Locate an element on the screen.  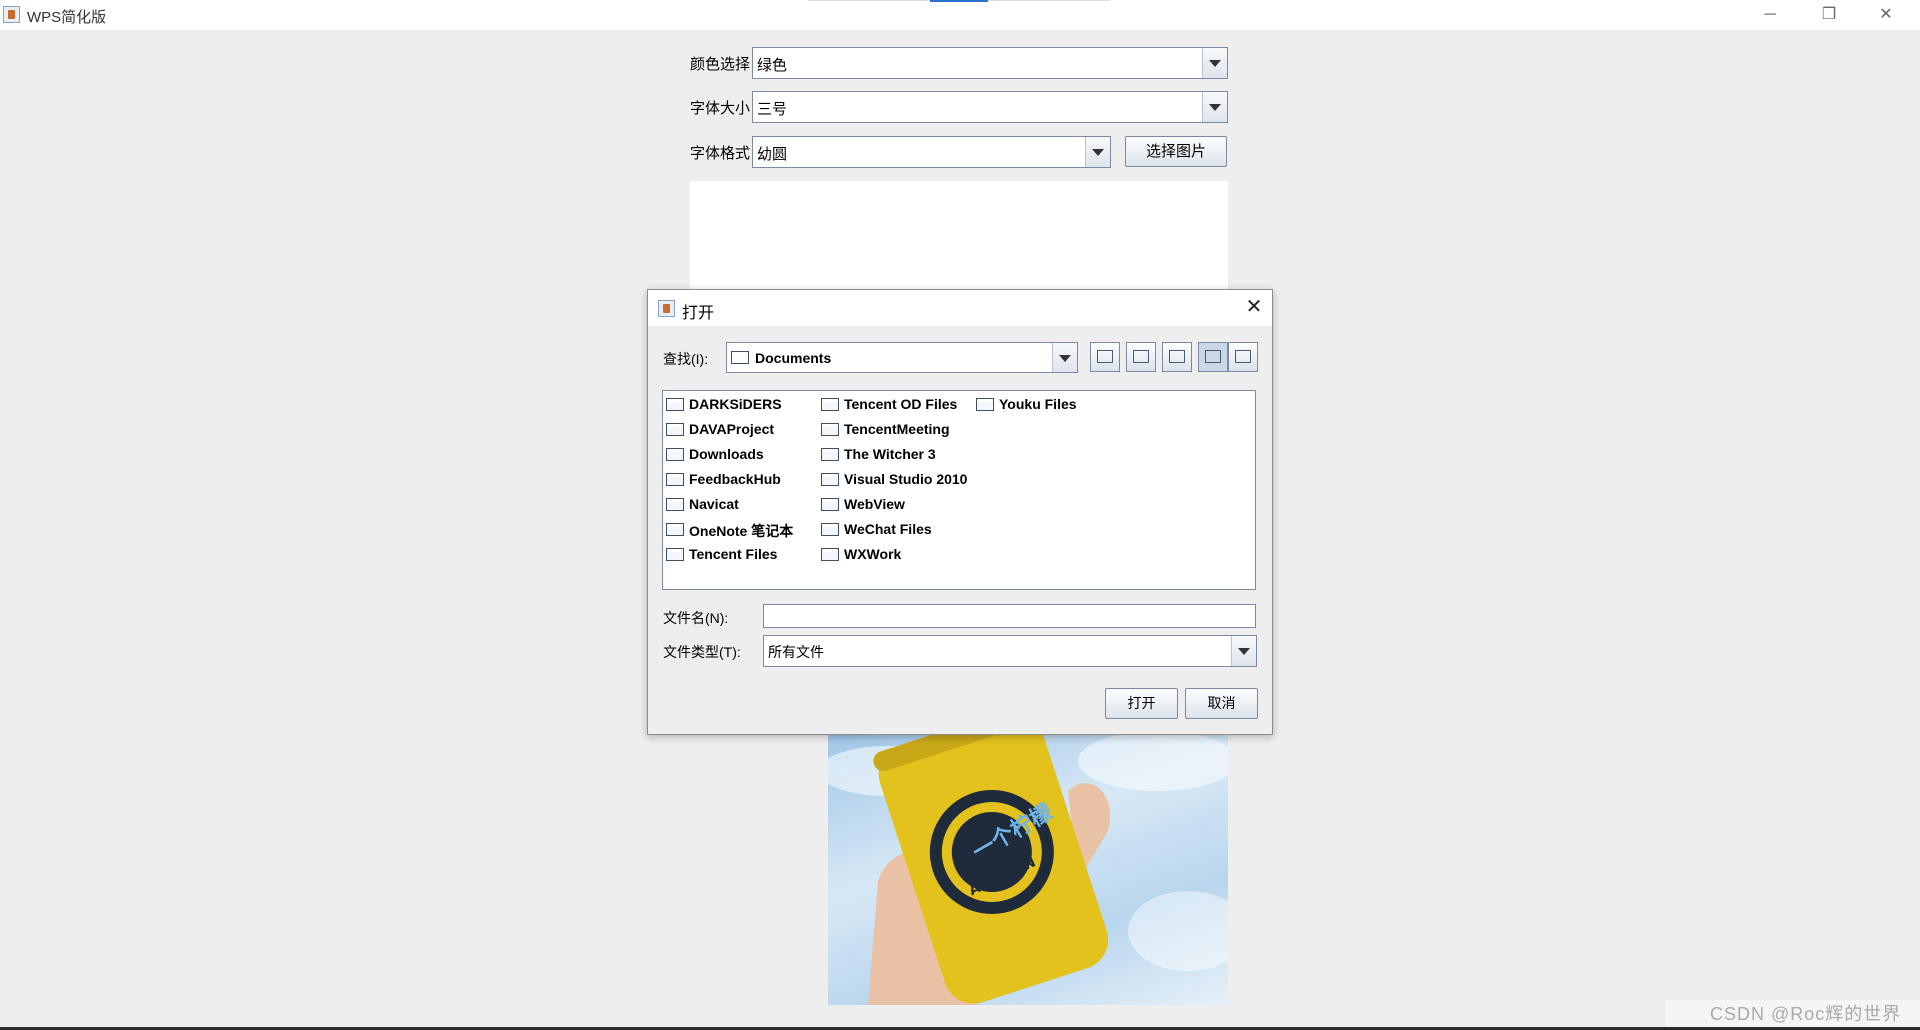
look-in-value: Documents is located at coordinates (793, 358).